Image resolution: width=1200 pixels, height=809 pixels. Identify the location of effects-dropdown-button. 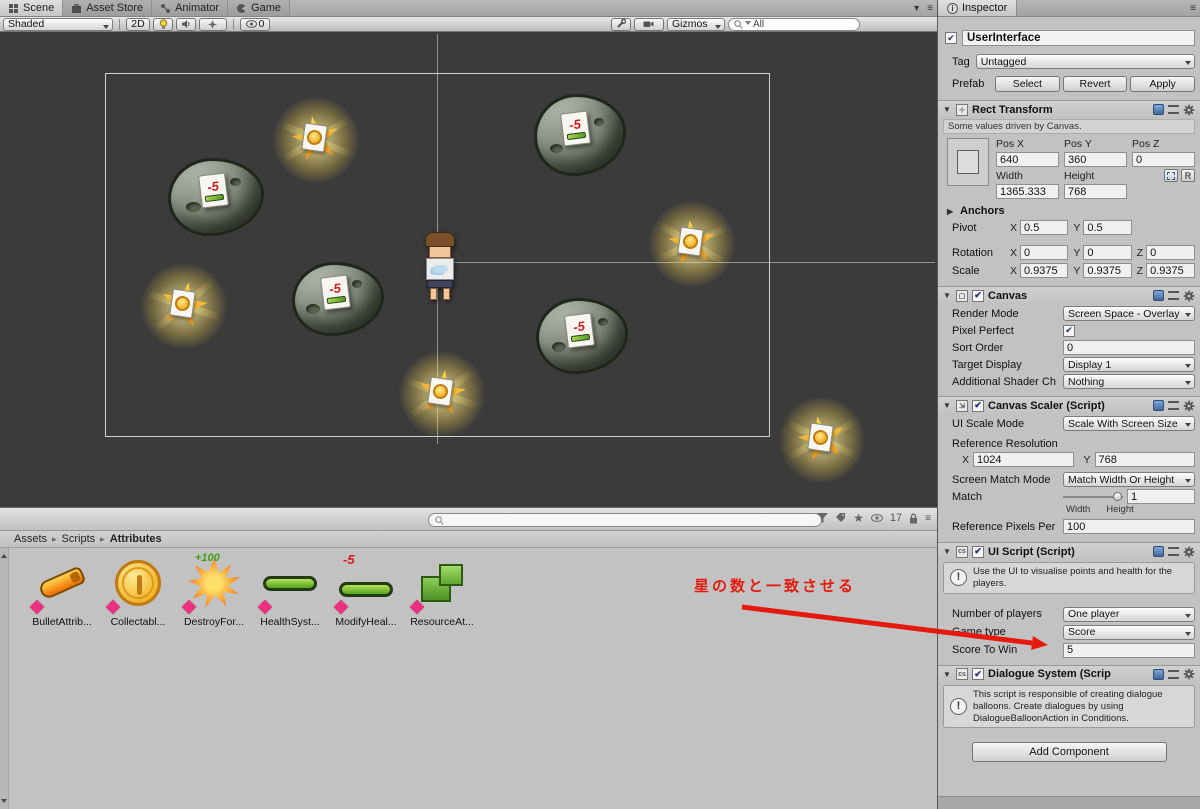
(213, 24).